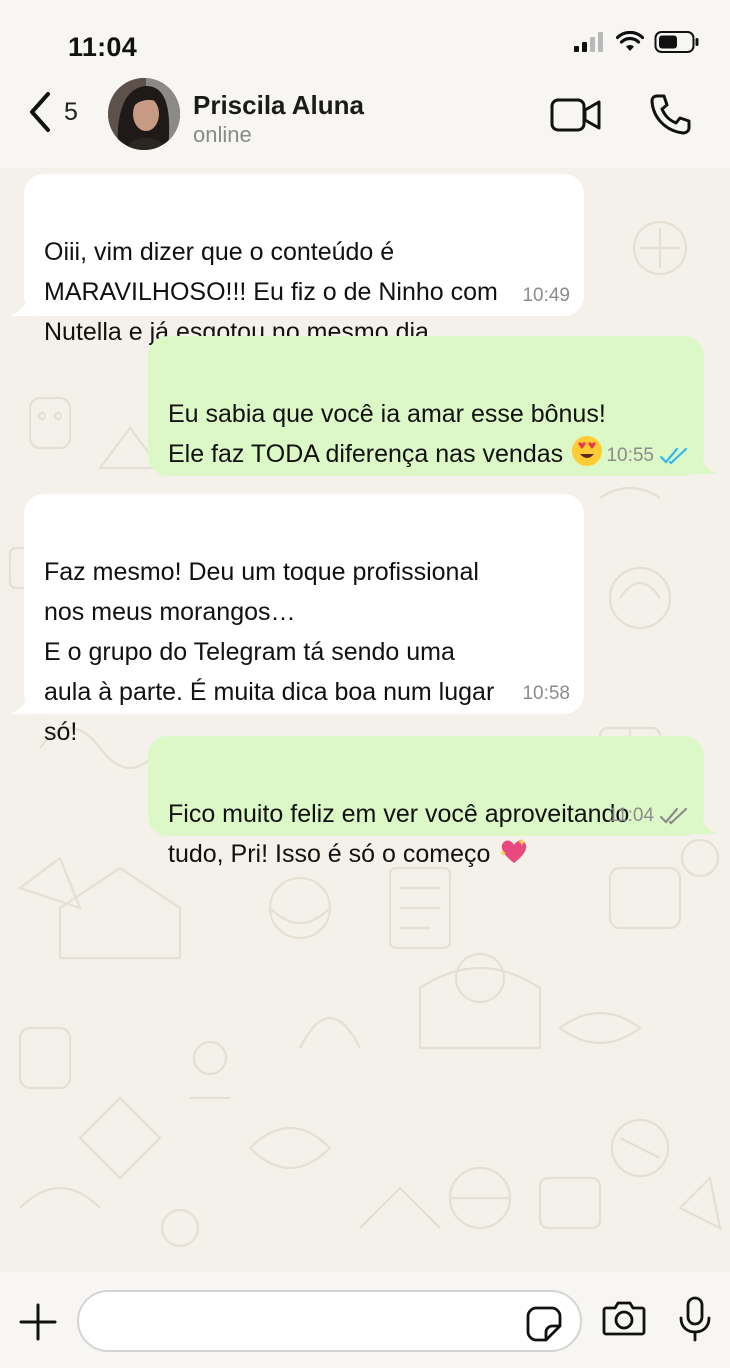  What do you see at coordinates (71, 111) in the screenshot?
I see `unread-count: 5` at bounding box center [71, 111].